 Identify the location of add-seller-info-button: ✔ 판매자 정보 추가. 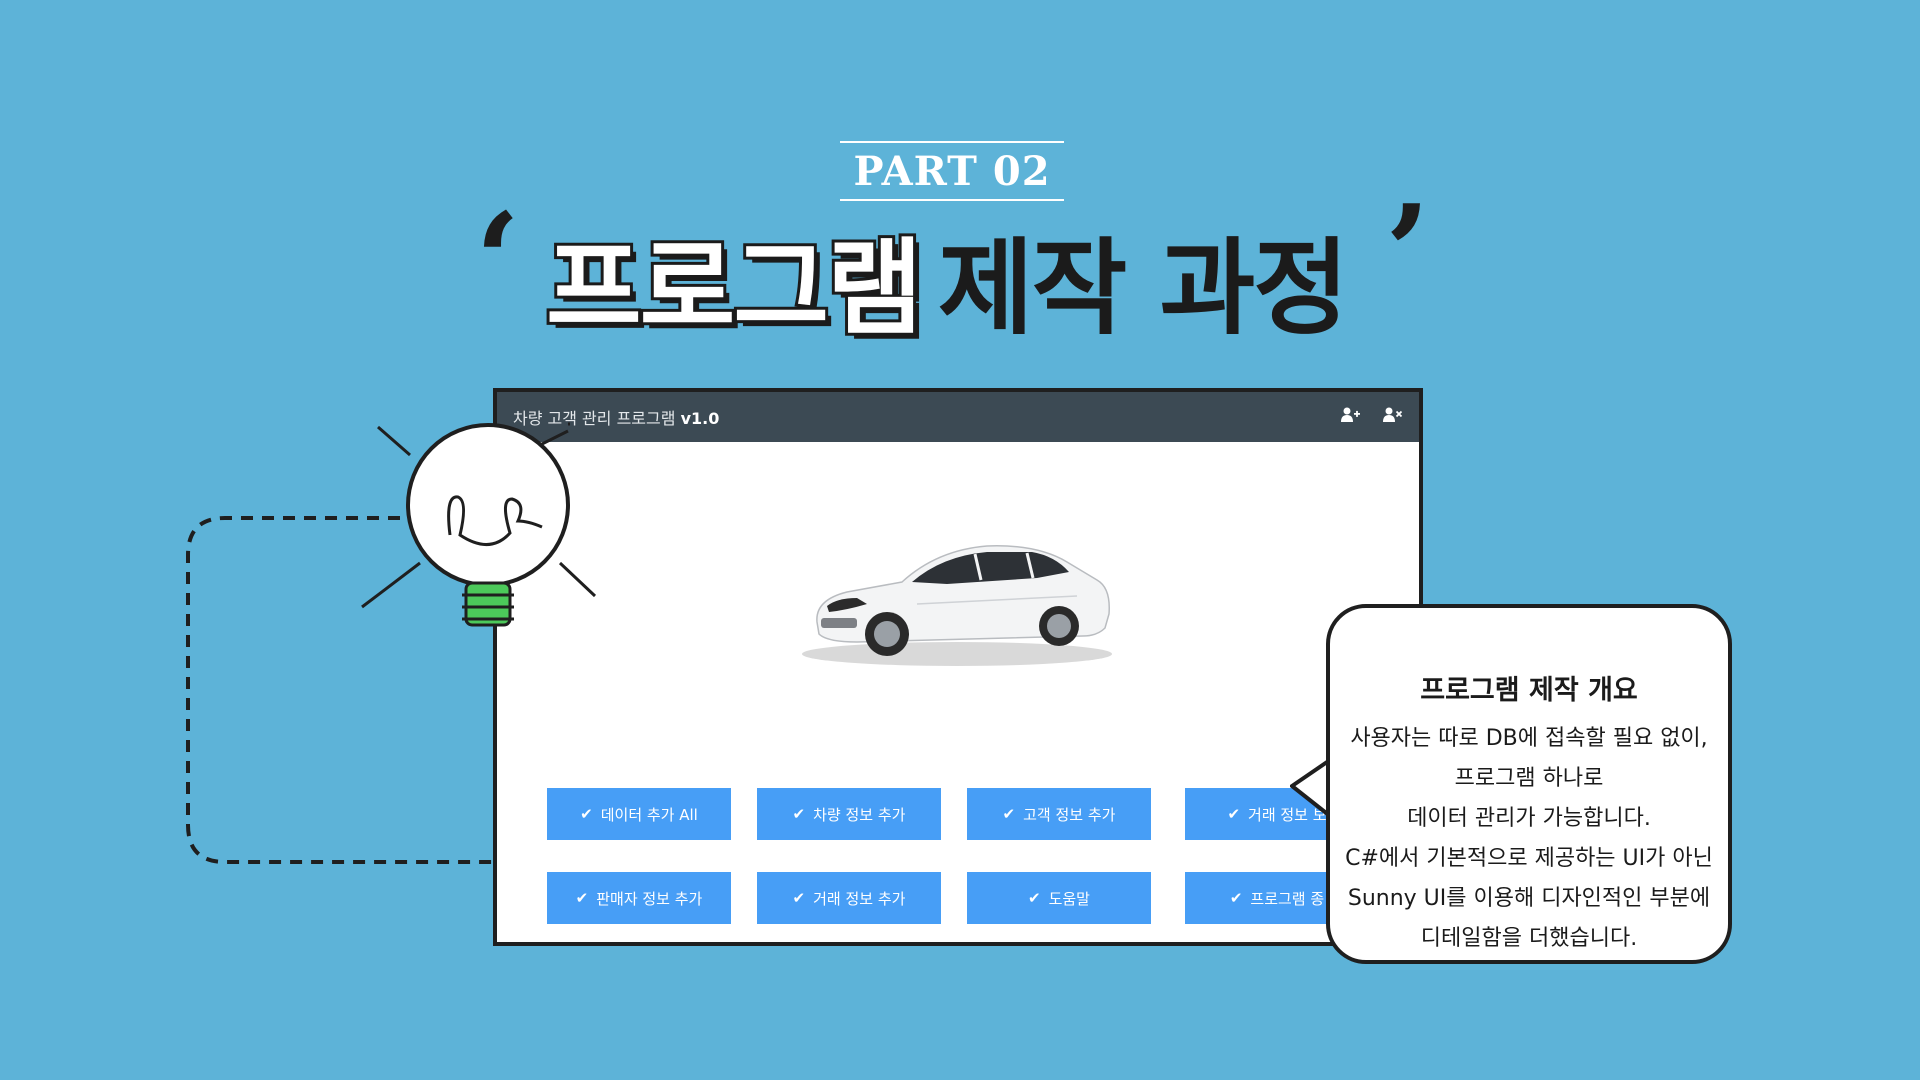
(639, 898).